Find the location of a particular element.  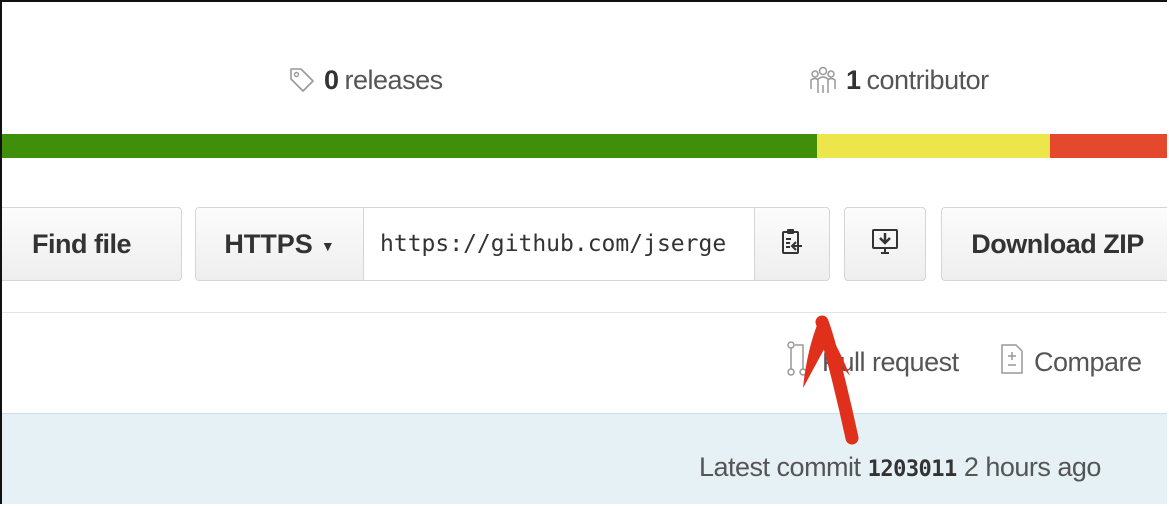

pull-request-label: Pull request is located at coordinates (890, 361).